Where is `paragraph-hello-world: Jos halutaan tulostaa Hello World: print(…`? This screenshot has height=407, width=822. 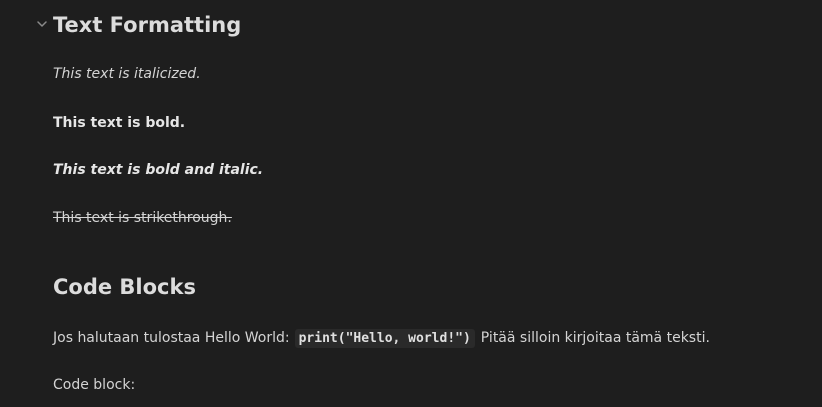
paragraph-hello-world: Jos halutaan tulostaa Hello World: print(… is located at coordinates (381, 338).